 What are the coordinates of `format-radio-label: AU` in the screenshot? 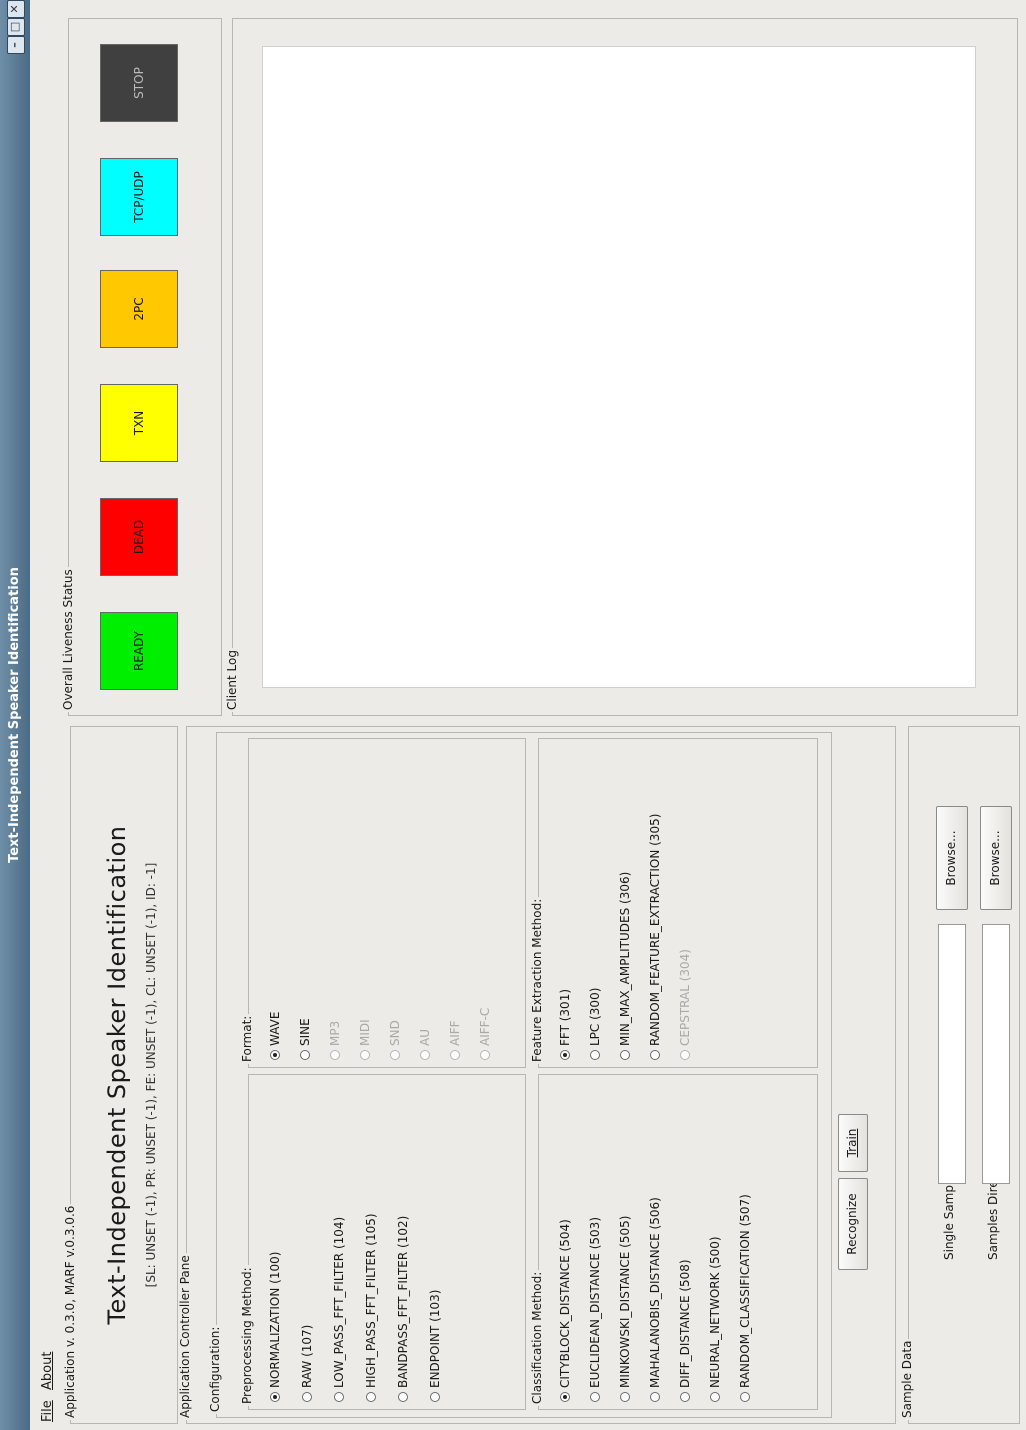 It's located at (425, 1037).